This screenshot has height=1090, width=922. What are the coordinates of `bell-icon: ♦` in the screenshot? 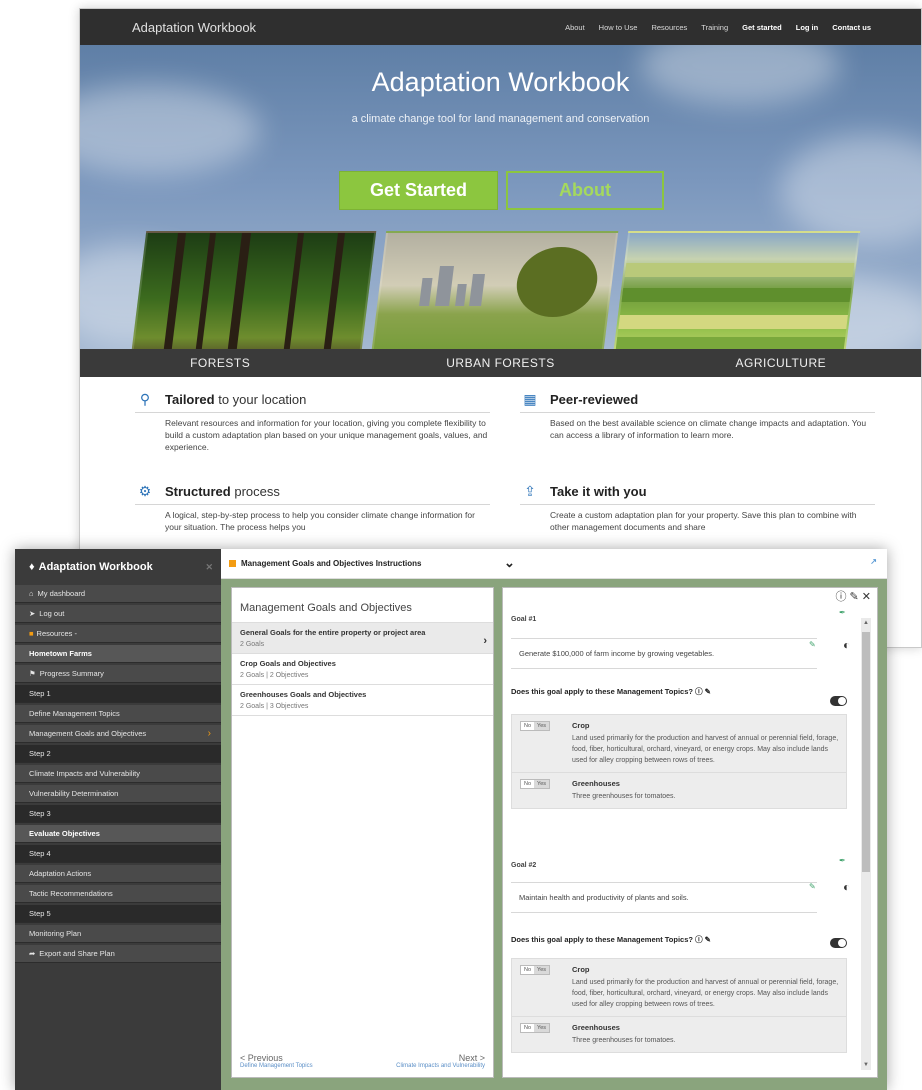 It's located at (32, 567).